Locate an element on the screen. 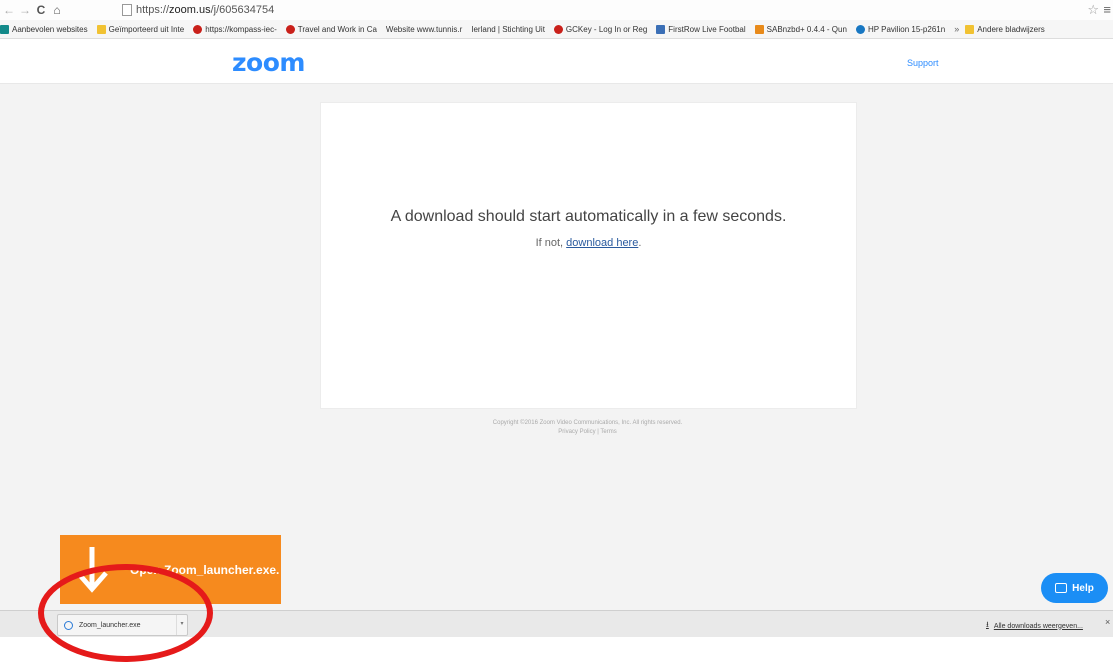 Image resolution: width=1113 pixels, height=666 pixels. sabnzbd-icon is located at coordinates (759, 29).